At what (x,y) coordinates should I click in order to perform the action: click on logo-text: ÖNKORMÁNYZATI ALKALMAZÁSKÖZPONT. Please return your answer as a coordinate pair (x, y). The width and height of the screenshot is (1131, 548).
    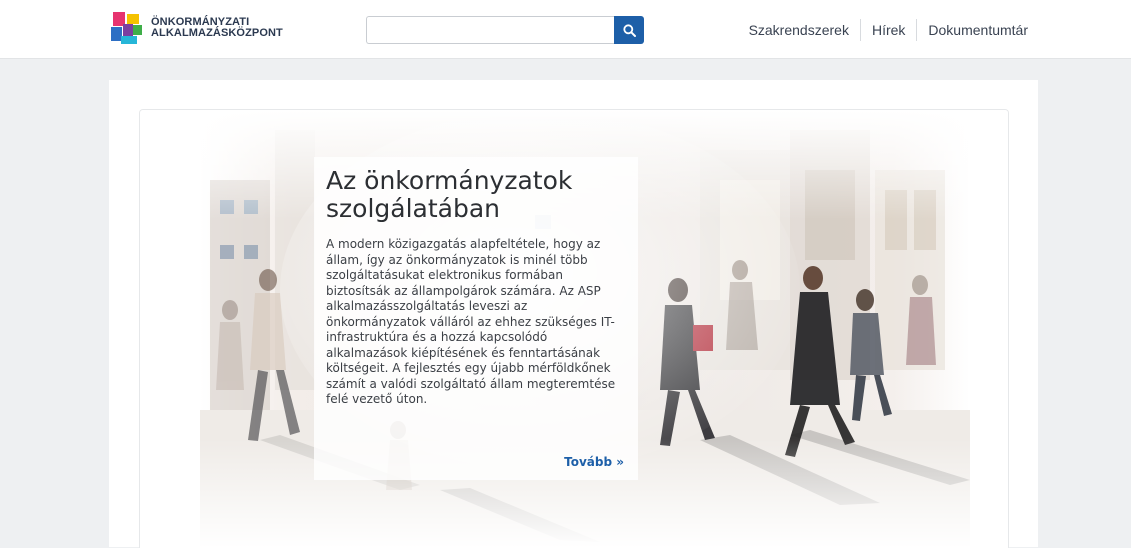
    Looking at the image, I should click on (217, 28).